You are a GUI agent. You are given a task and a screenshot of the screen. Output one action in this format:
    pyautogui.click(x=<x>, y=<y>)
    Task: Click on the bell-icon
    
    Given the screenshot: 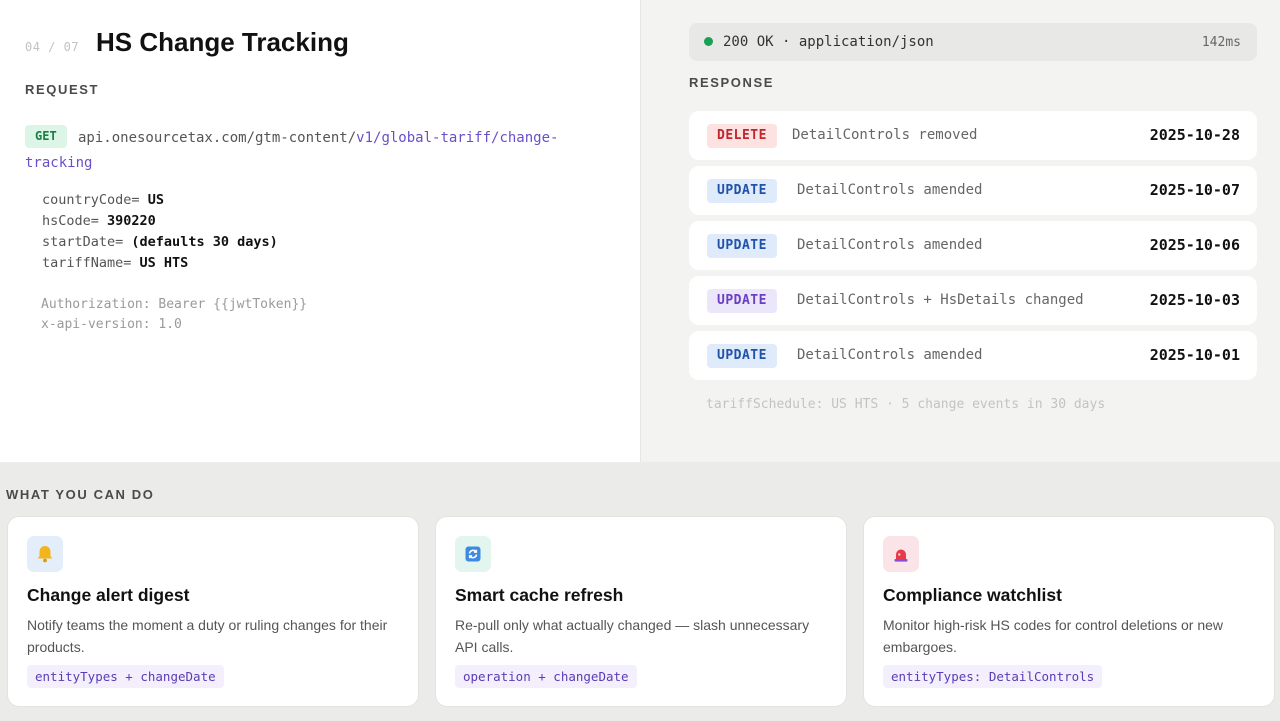 What is the action you would take?
    pyautogui.click(x=45, y=554)
    